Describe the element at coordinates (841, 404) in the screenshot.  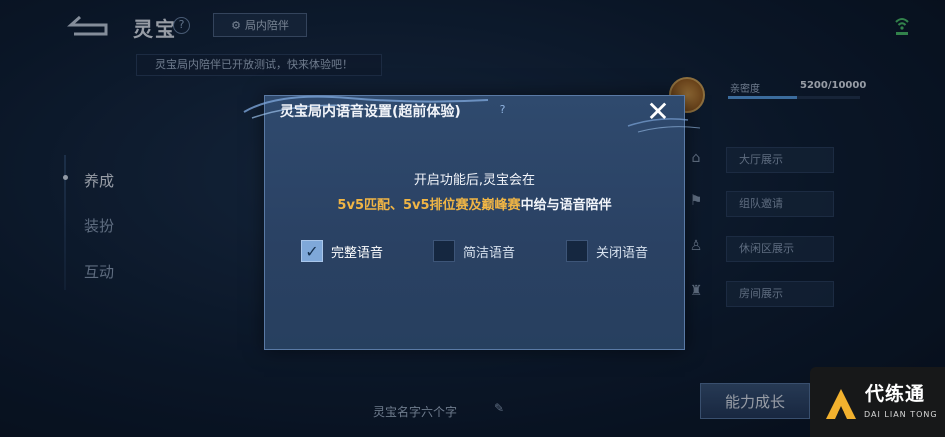
I see `daliantong-logo-icon` at that location.